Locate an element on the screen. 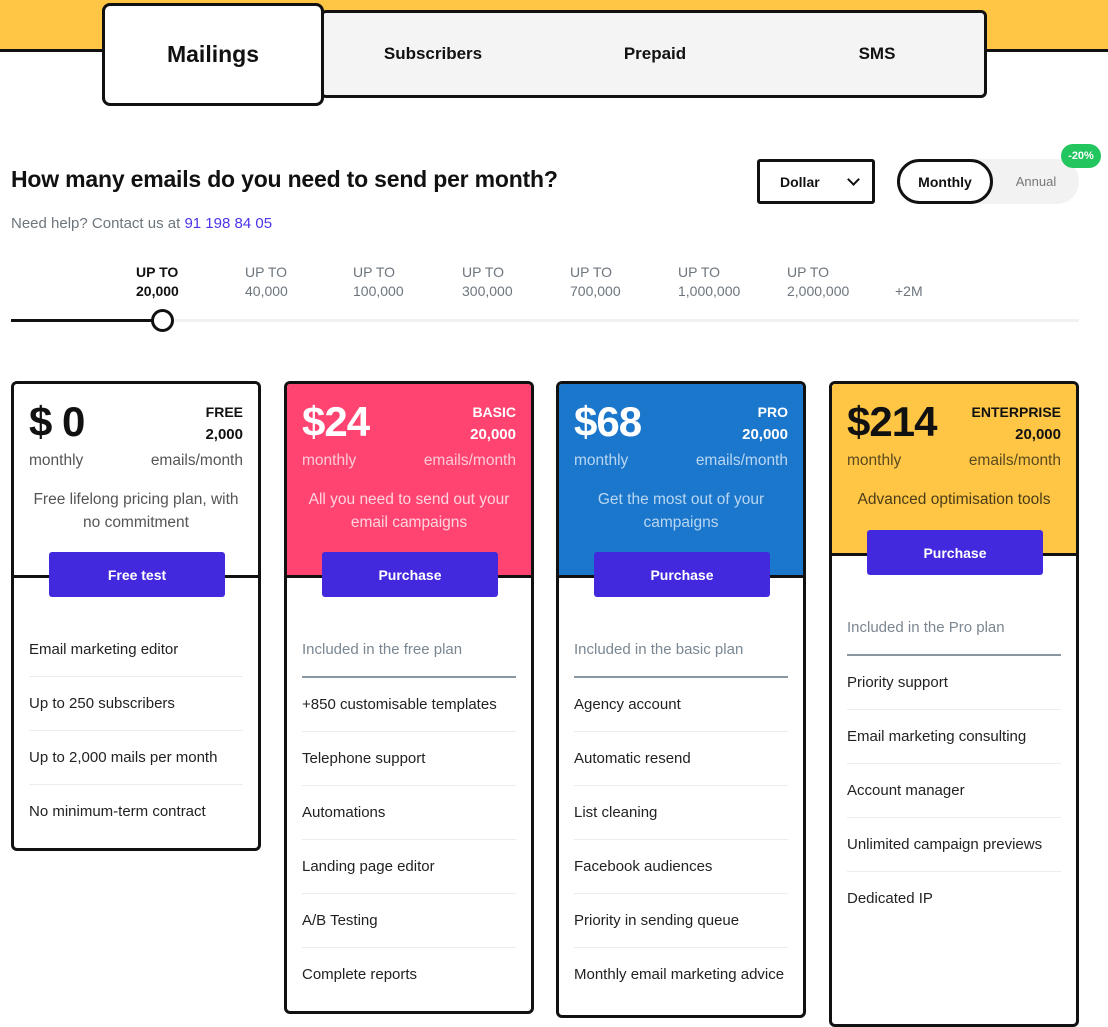 The height and width of the screenshot is (1027, 1108). tab-prepaid: Prepaid is located at coordinates (655, 54).